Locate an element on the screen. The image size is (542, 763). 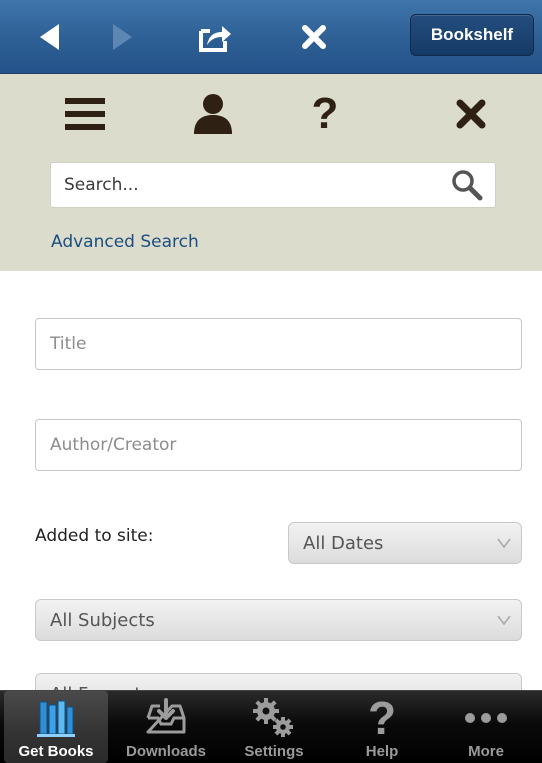
search-input is located at coordinates (241, 185).